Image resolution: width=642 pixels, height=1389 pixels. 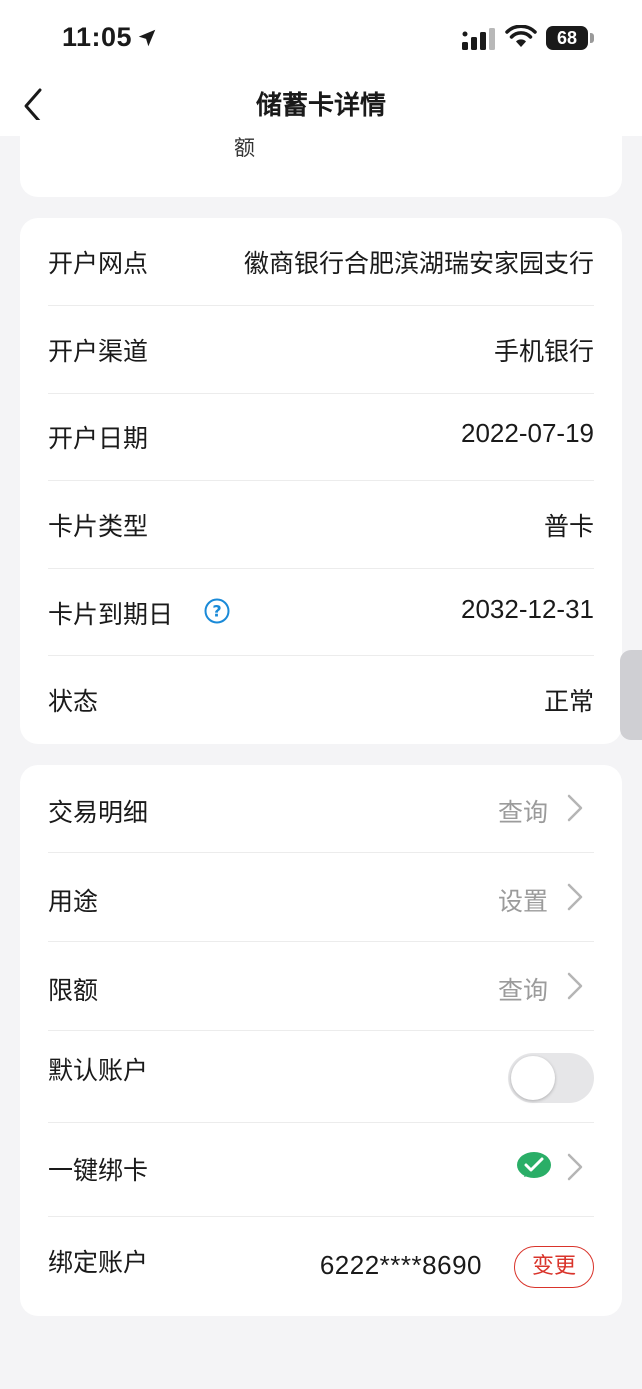 What do you see at coordinates (98, 351) in the screenshot?
I see `info-label: 开户渠道` at bounding box center [98, 351].